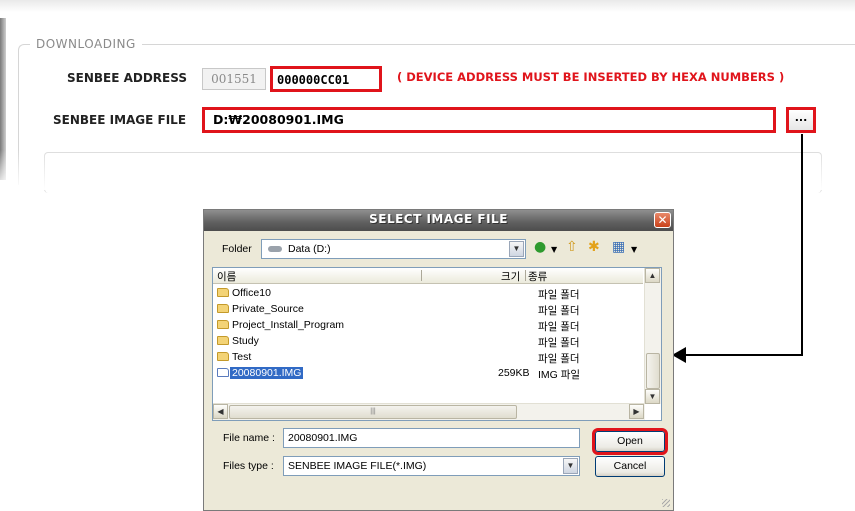 This screenshot has width=855, height=511. What do you see at coordinates (267, 373) in the screenshot?
I see `item-name: 20080901.IMG` at bounding box center [267, 373].